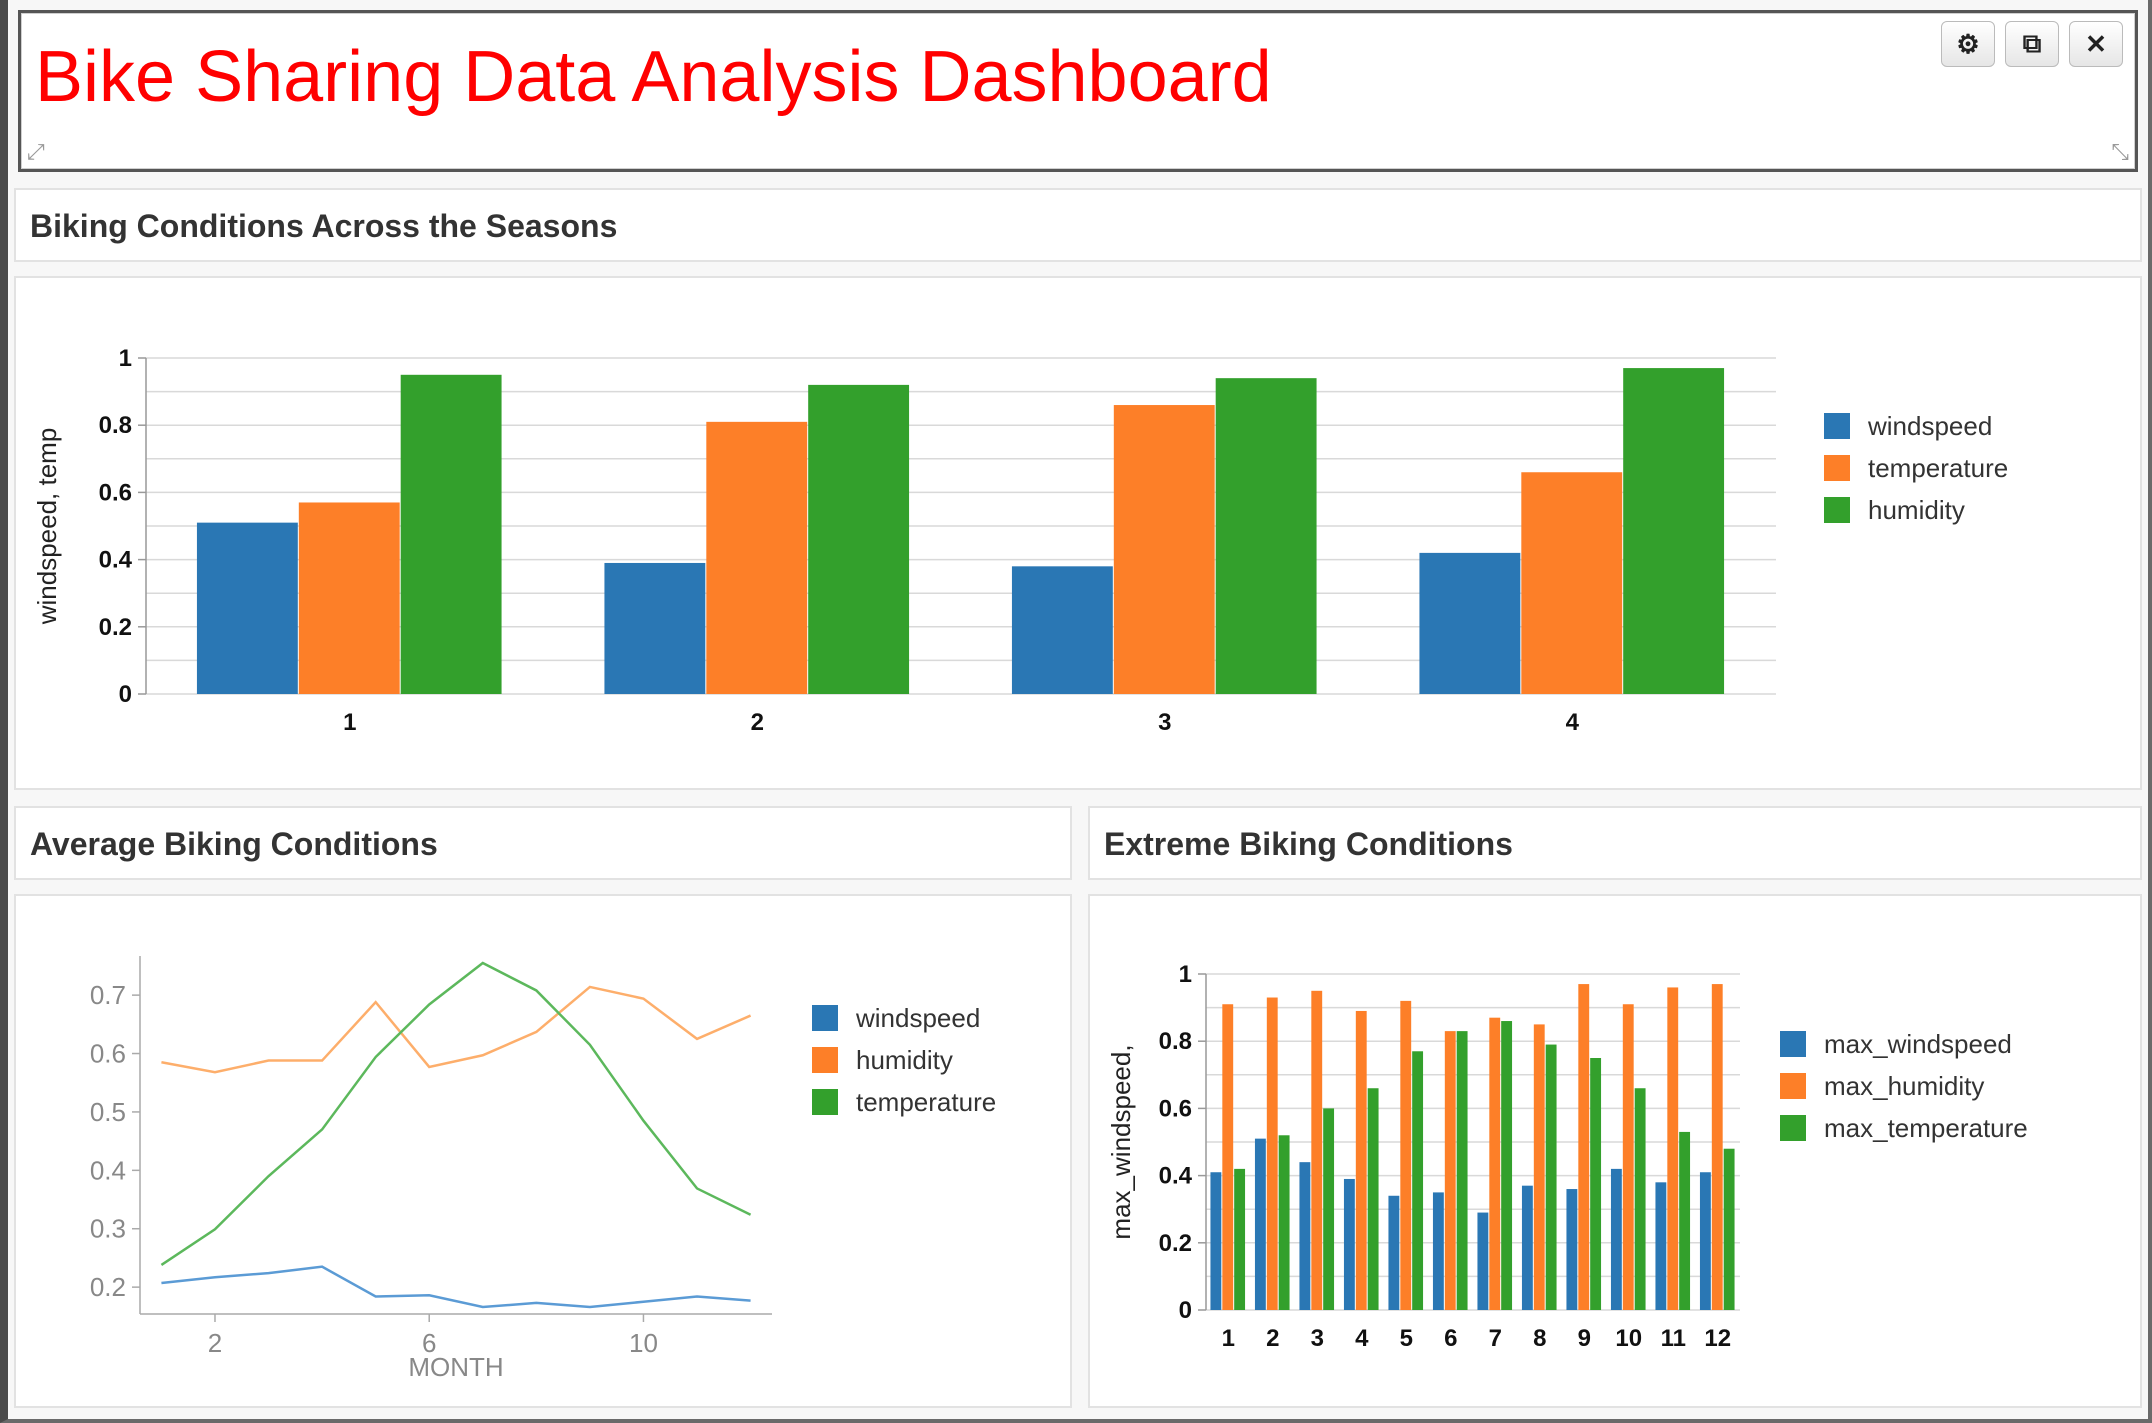 The width and height of the screenshot is (2152, 1423). I want to click on average-panel-header: Average Biking Conditions, so click(543, 843).